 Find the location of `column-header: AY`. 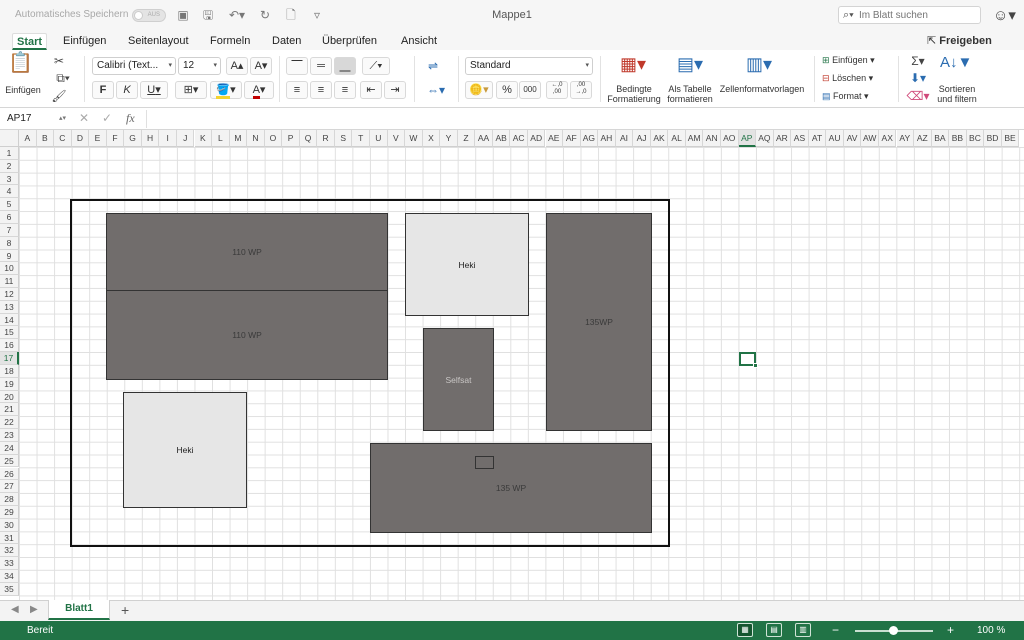

column-header: AY is located at coordinates (905, 138).